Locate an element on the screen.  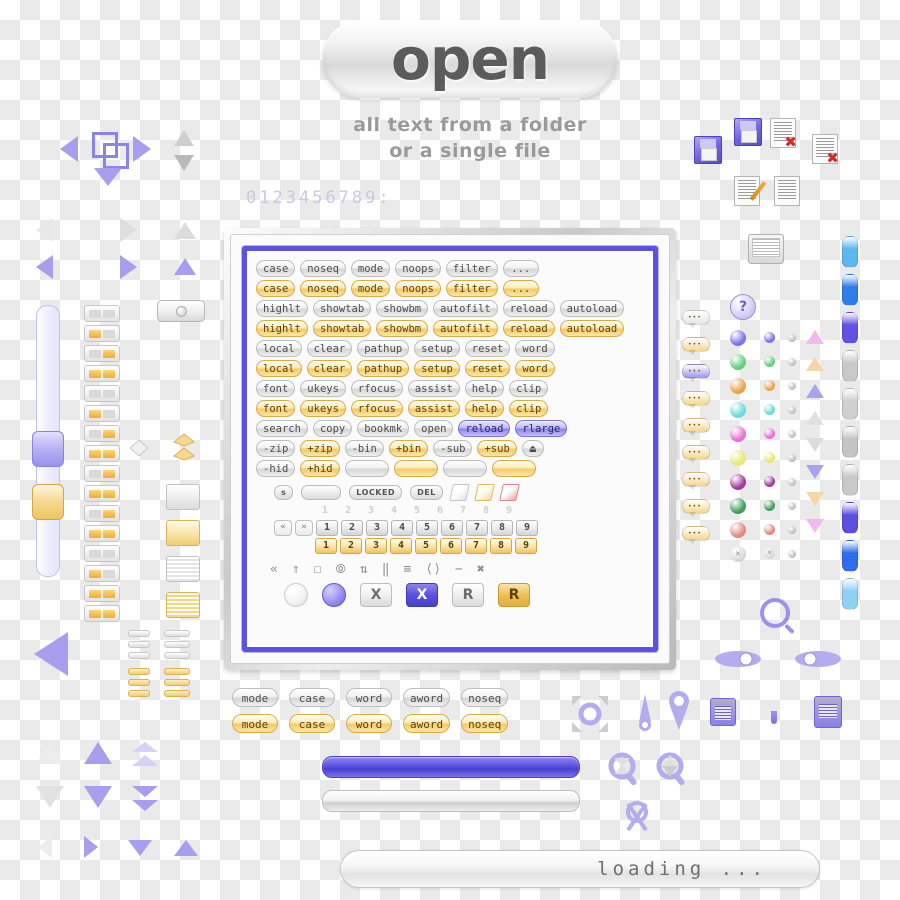
status-blank-button is located at coordinates (321, 492).